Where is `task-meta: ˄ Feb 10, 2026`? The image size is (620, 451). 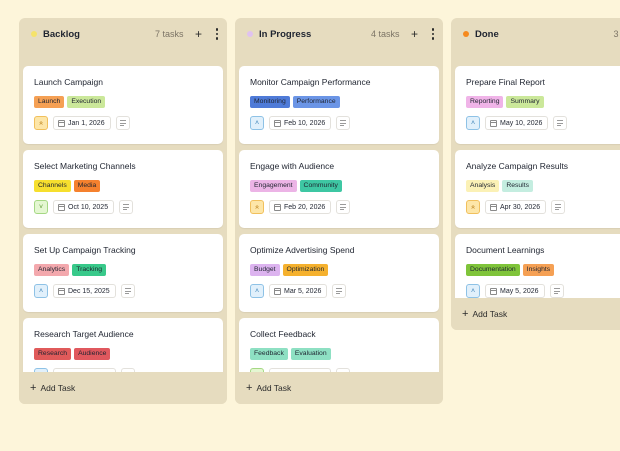
task-meta: ˄ Feb 10, 2026 is located at coordinates (339, 123).